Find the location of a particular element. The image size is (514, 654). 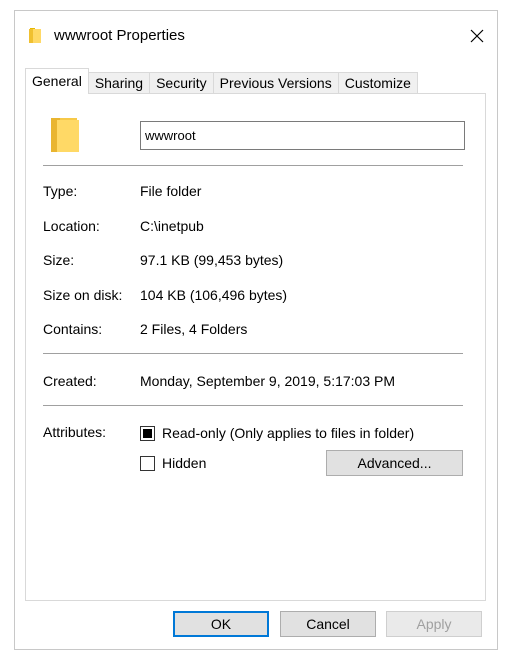

tab-sharing: Sharing is located at coordinates (119, 83).